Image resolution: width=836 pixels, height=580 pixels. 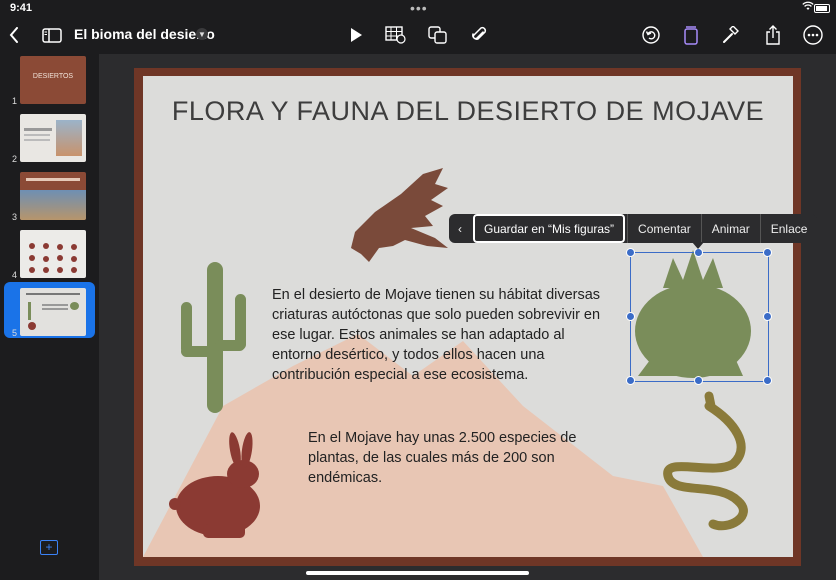 What do you see at coordinates (356, 35) in the screenshot?
I see `play-icon` at bounding box center [356, 35].